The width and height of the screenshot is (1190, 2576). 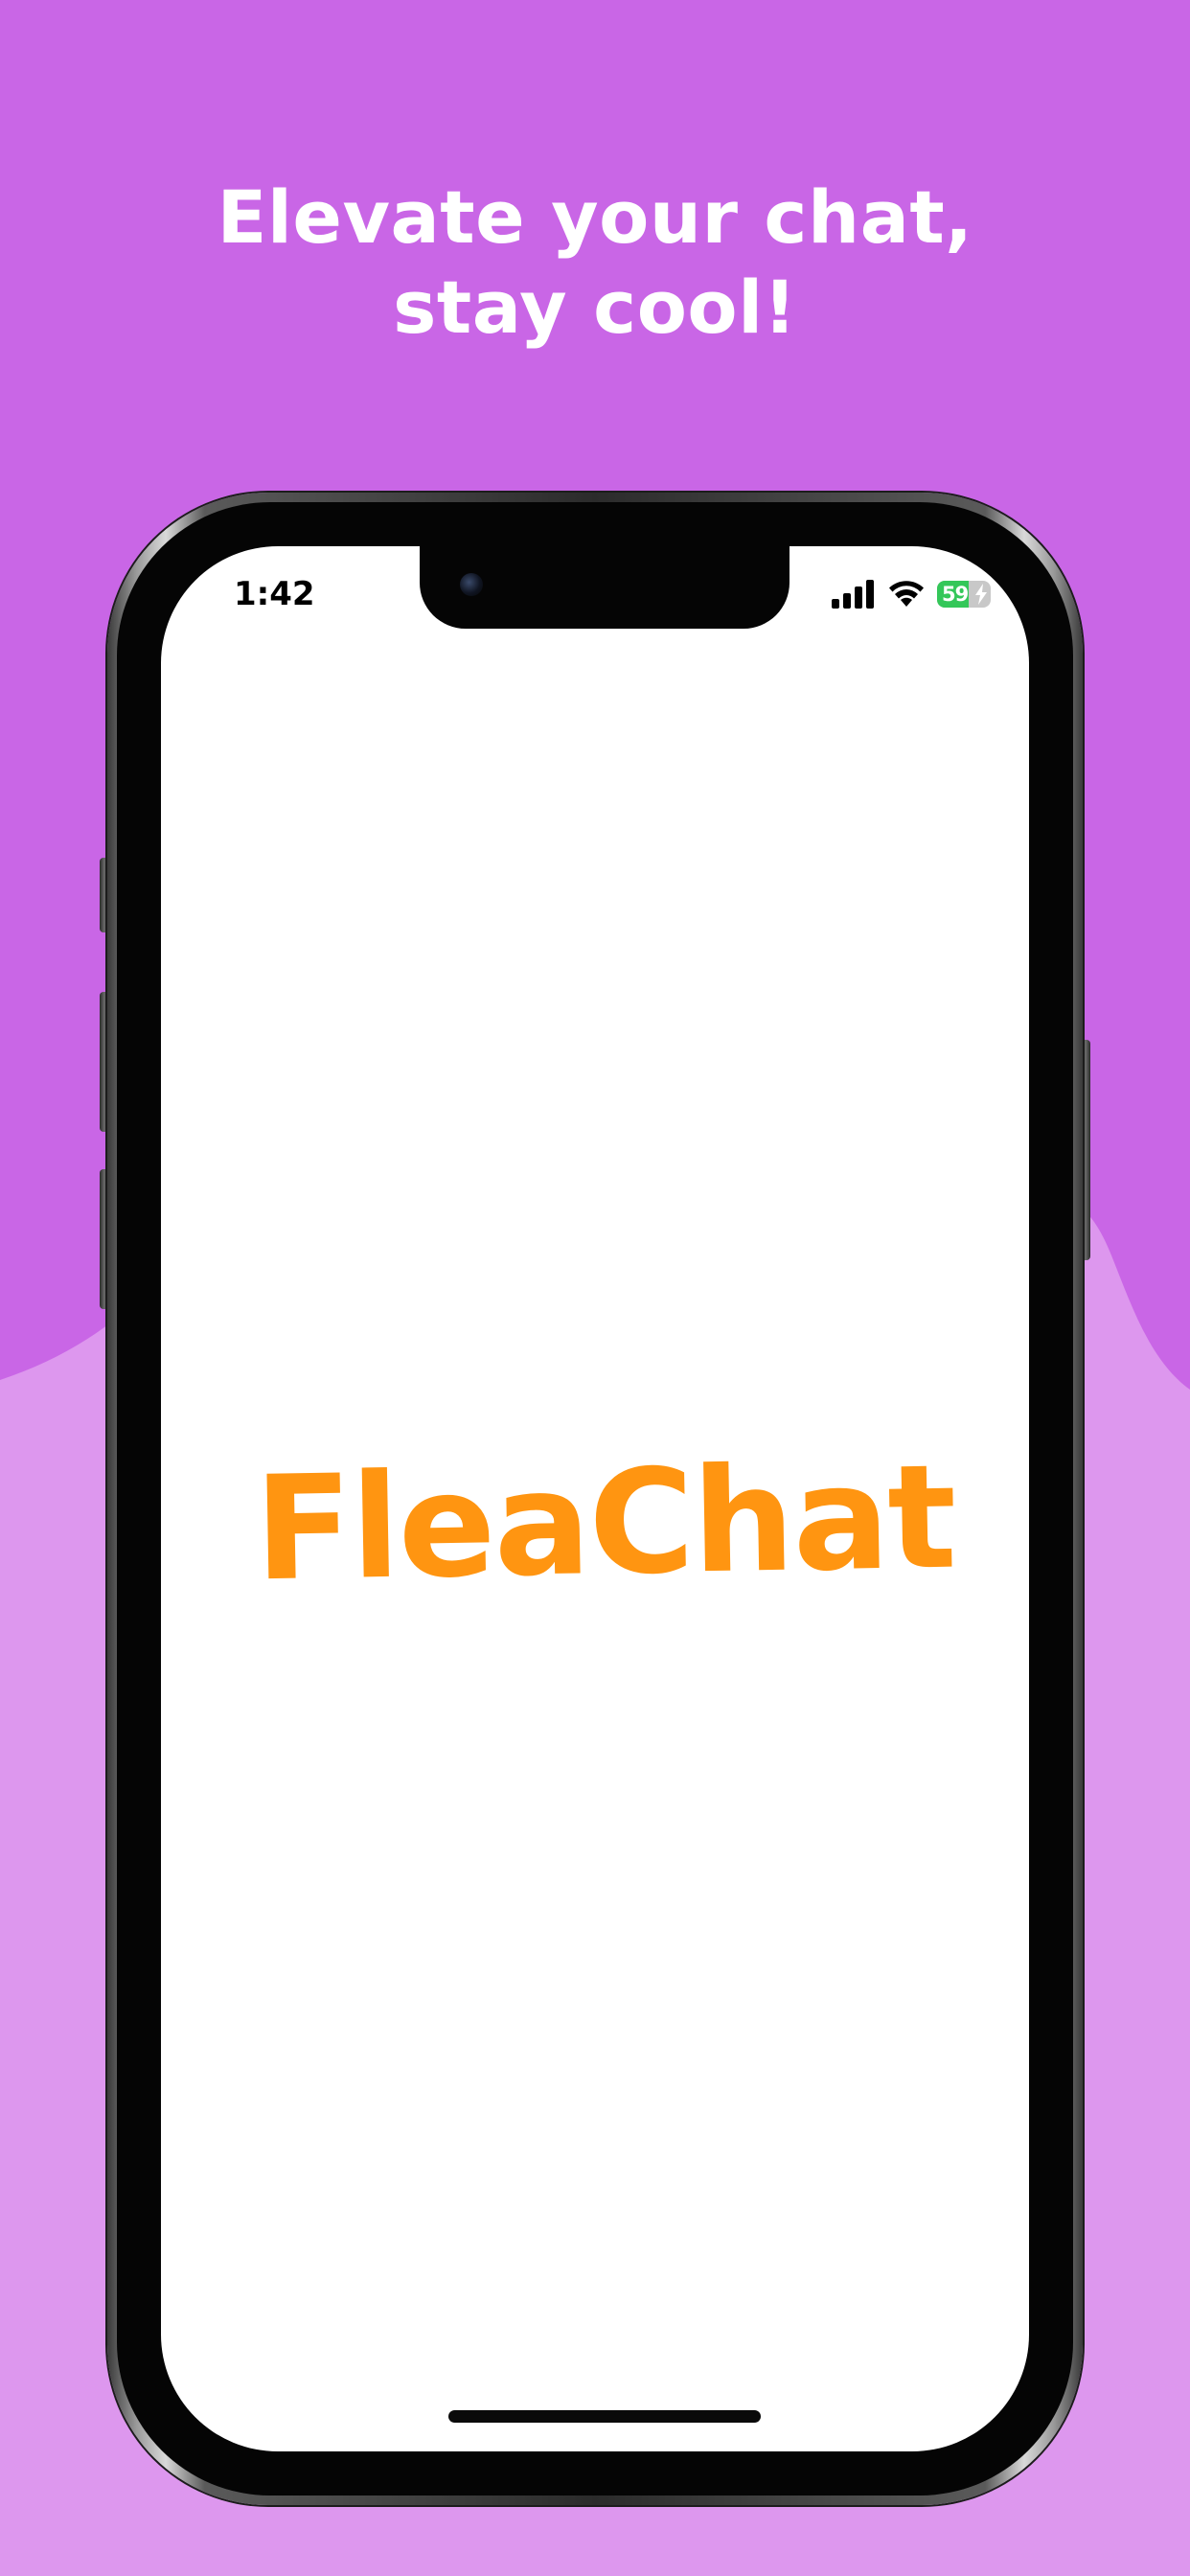 What do you see at coordinates (981, 594) in the screenshot?
I see `charging-bolt-icon` at bounding box center [981, 594].